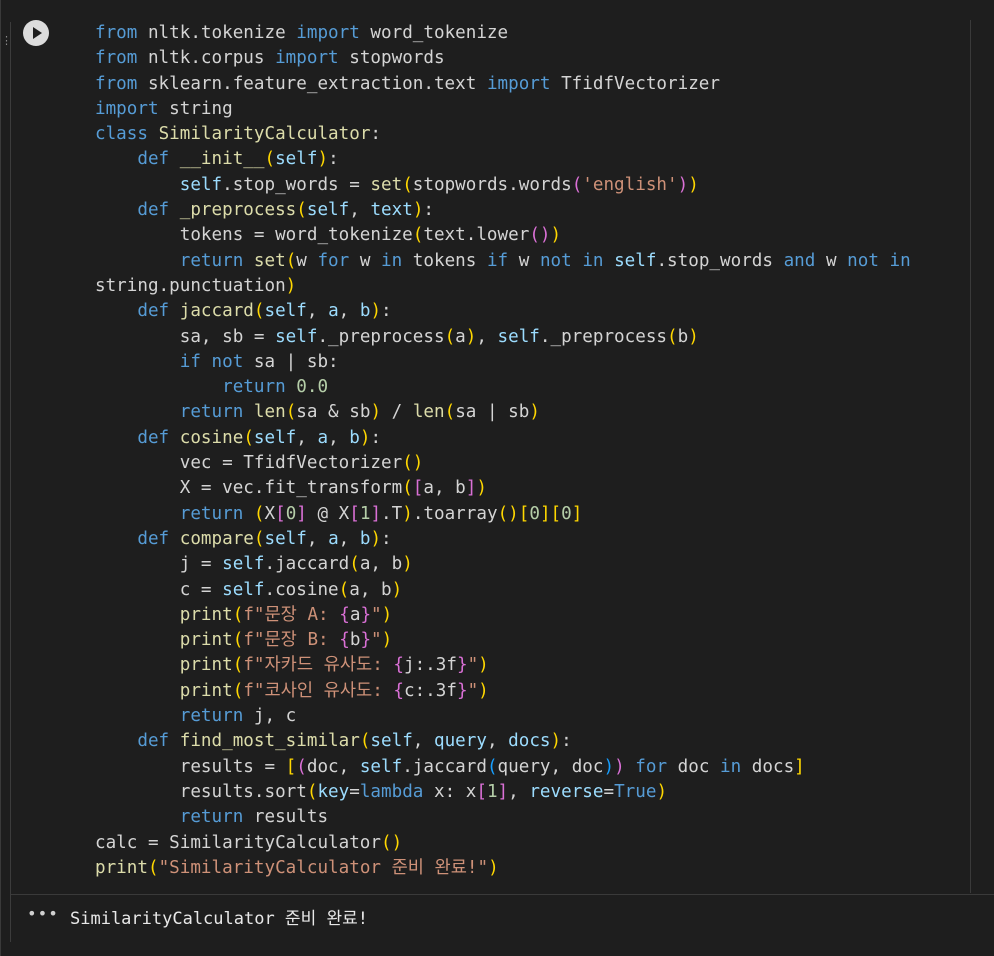 The height and width of the screenshot is (956, 994). Describe the element at coordinates (450, 791) in the screenshot. I see `code-token: x` at that location.